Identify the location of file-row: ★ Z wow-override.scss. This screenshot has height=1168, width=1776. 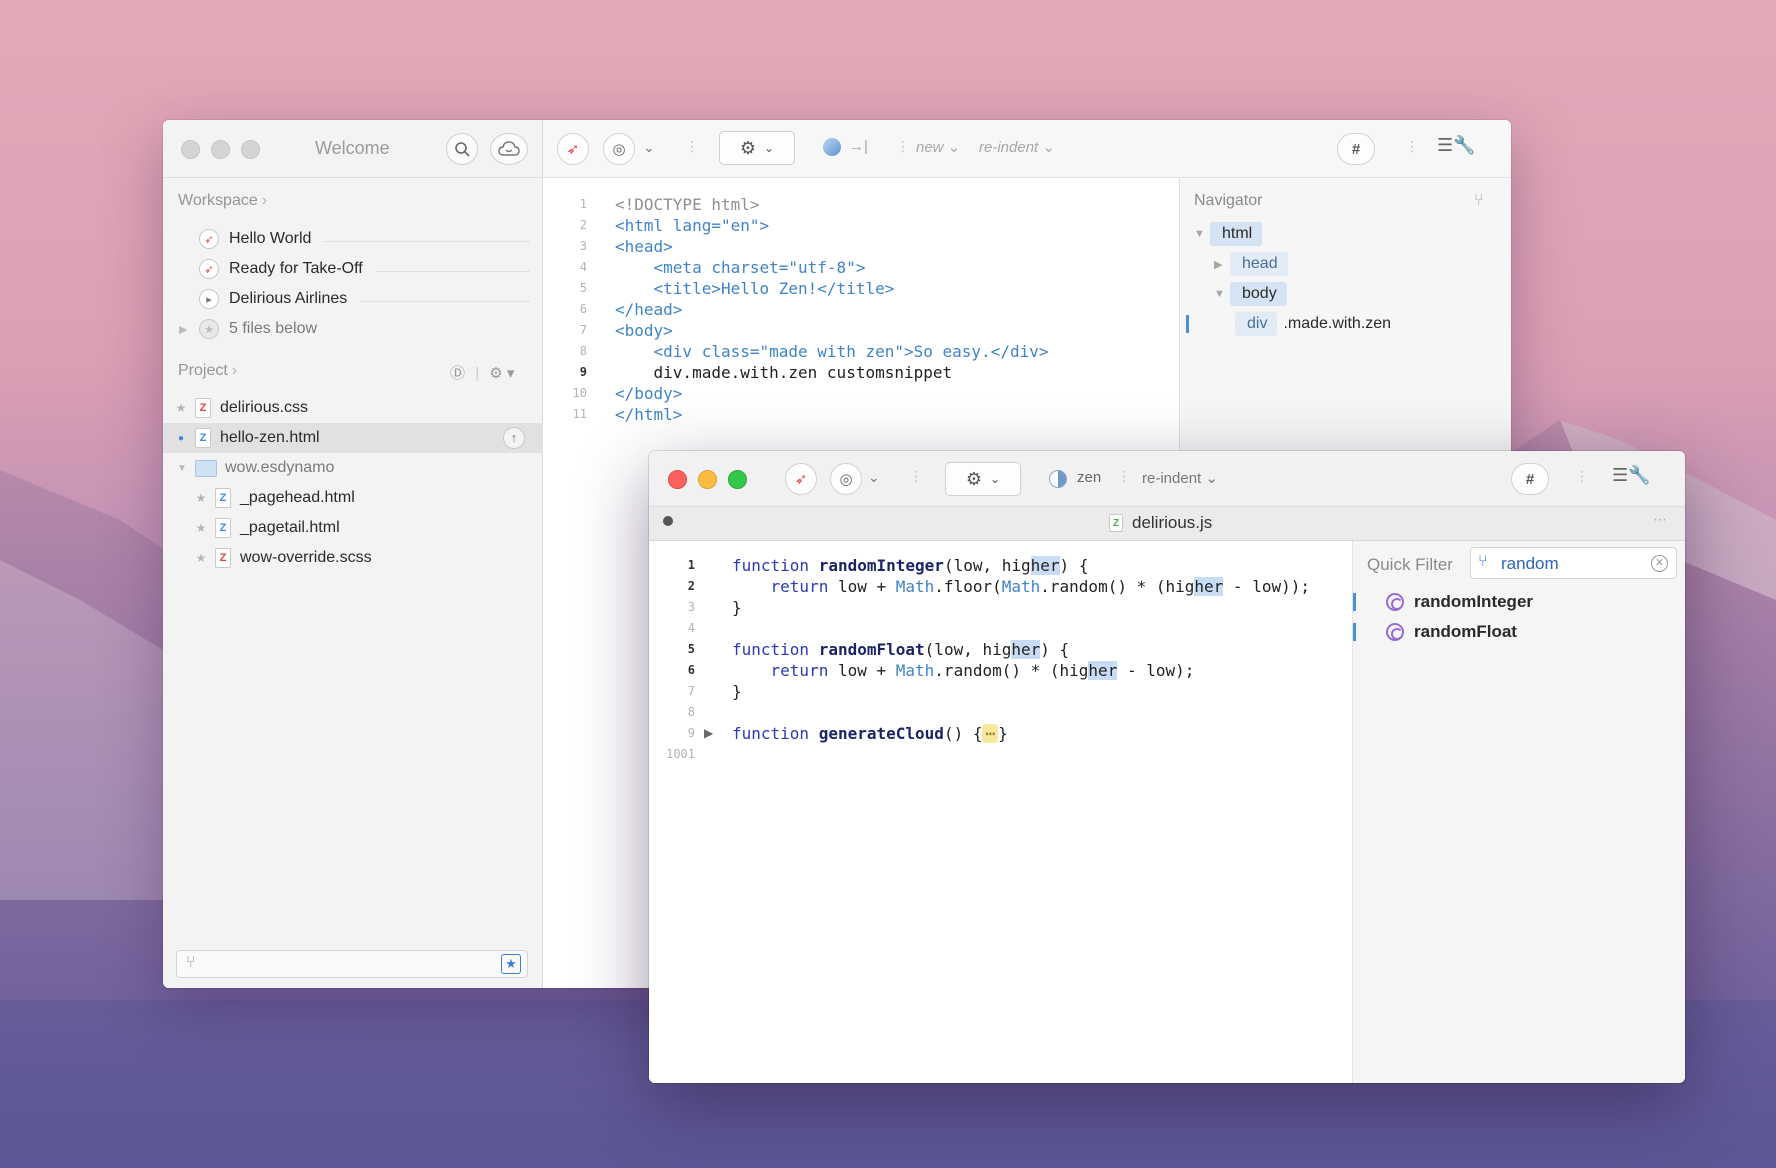
(353, 558).